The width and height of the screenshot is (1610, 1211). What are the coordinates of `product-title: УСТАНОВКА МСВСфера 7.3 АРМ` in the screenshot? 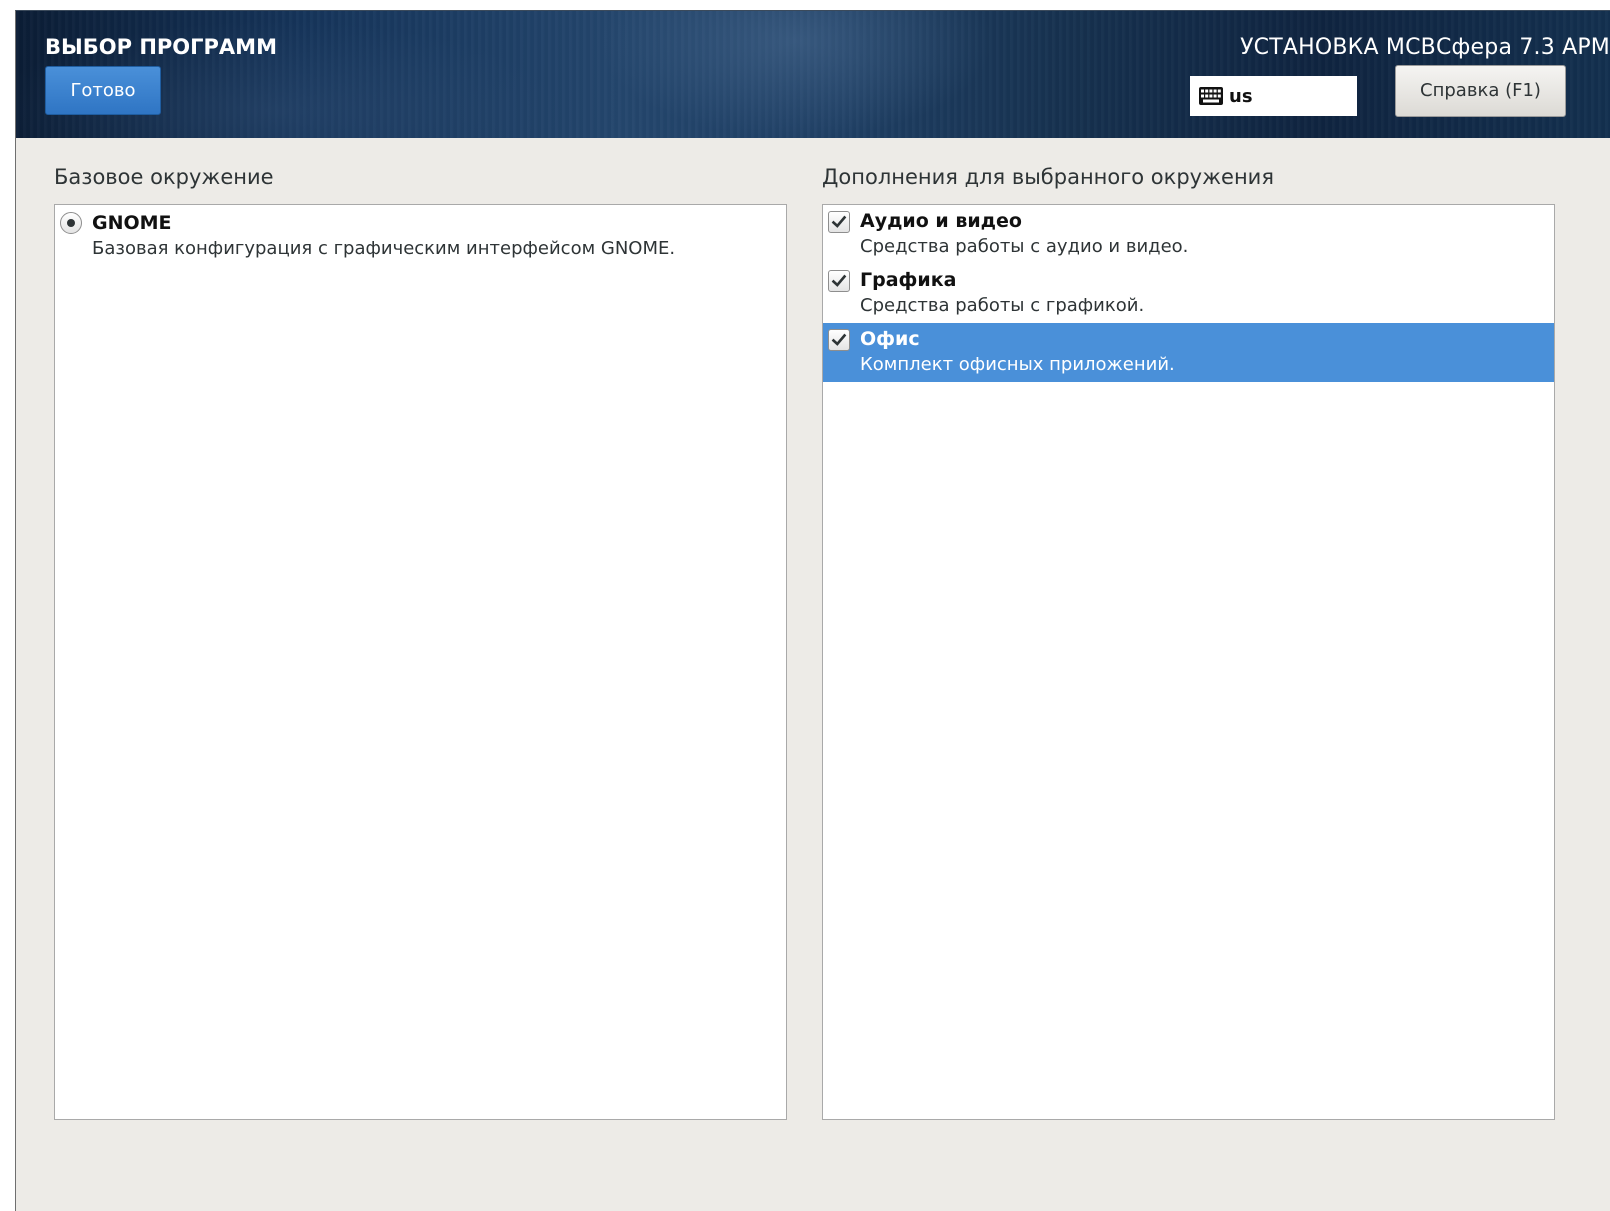 It's located at (1425, 47).